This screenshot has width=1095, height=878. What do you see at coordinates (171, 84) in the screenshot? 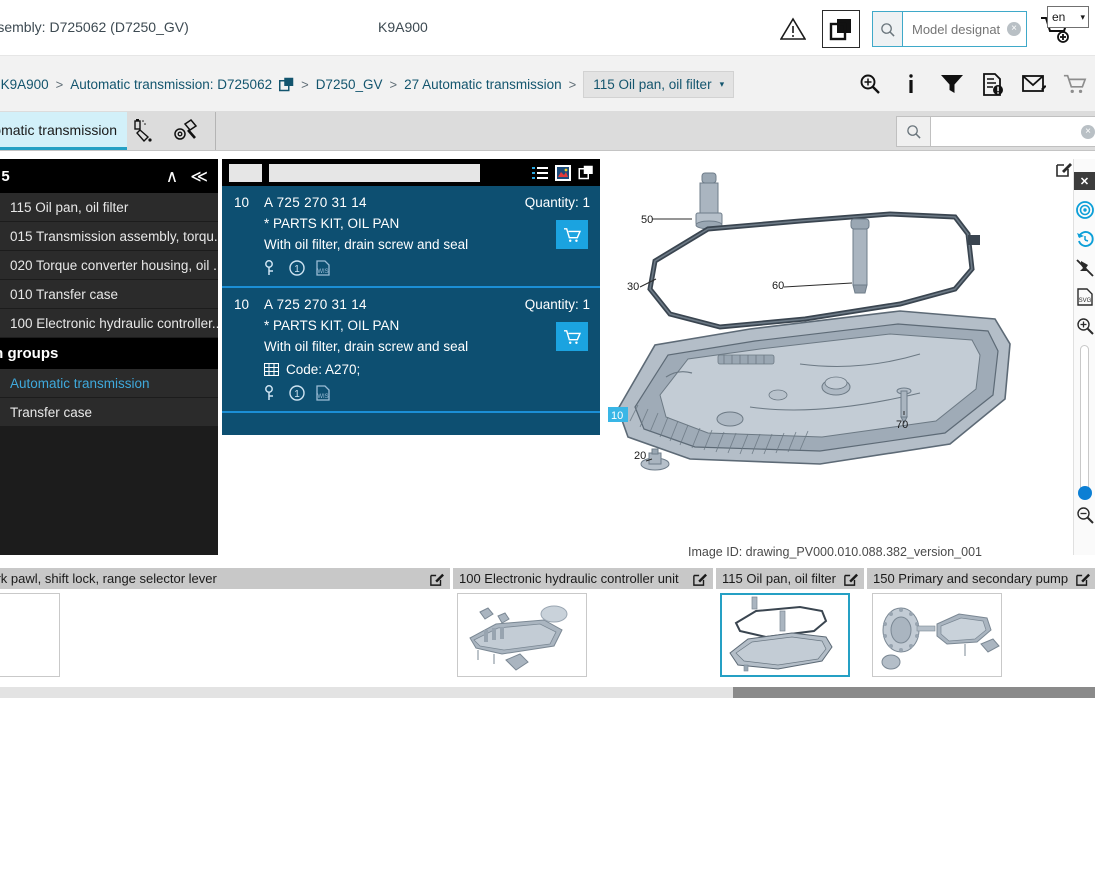
I see `breadcrumb-item-1: Automatic transmission: D725062` at bounding box center [171, 84].